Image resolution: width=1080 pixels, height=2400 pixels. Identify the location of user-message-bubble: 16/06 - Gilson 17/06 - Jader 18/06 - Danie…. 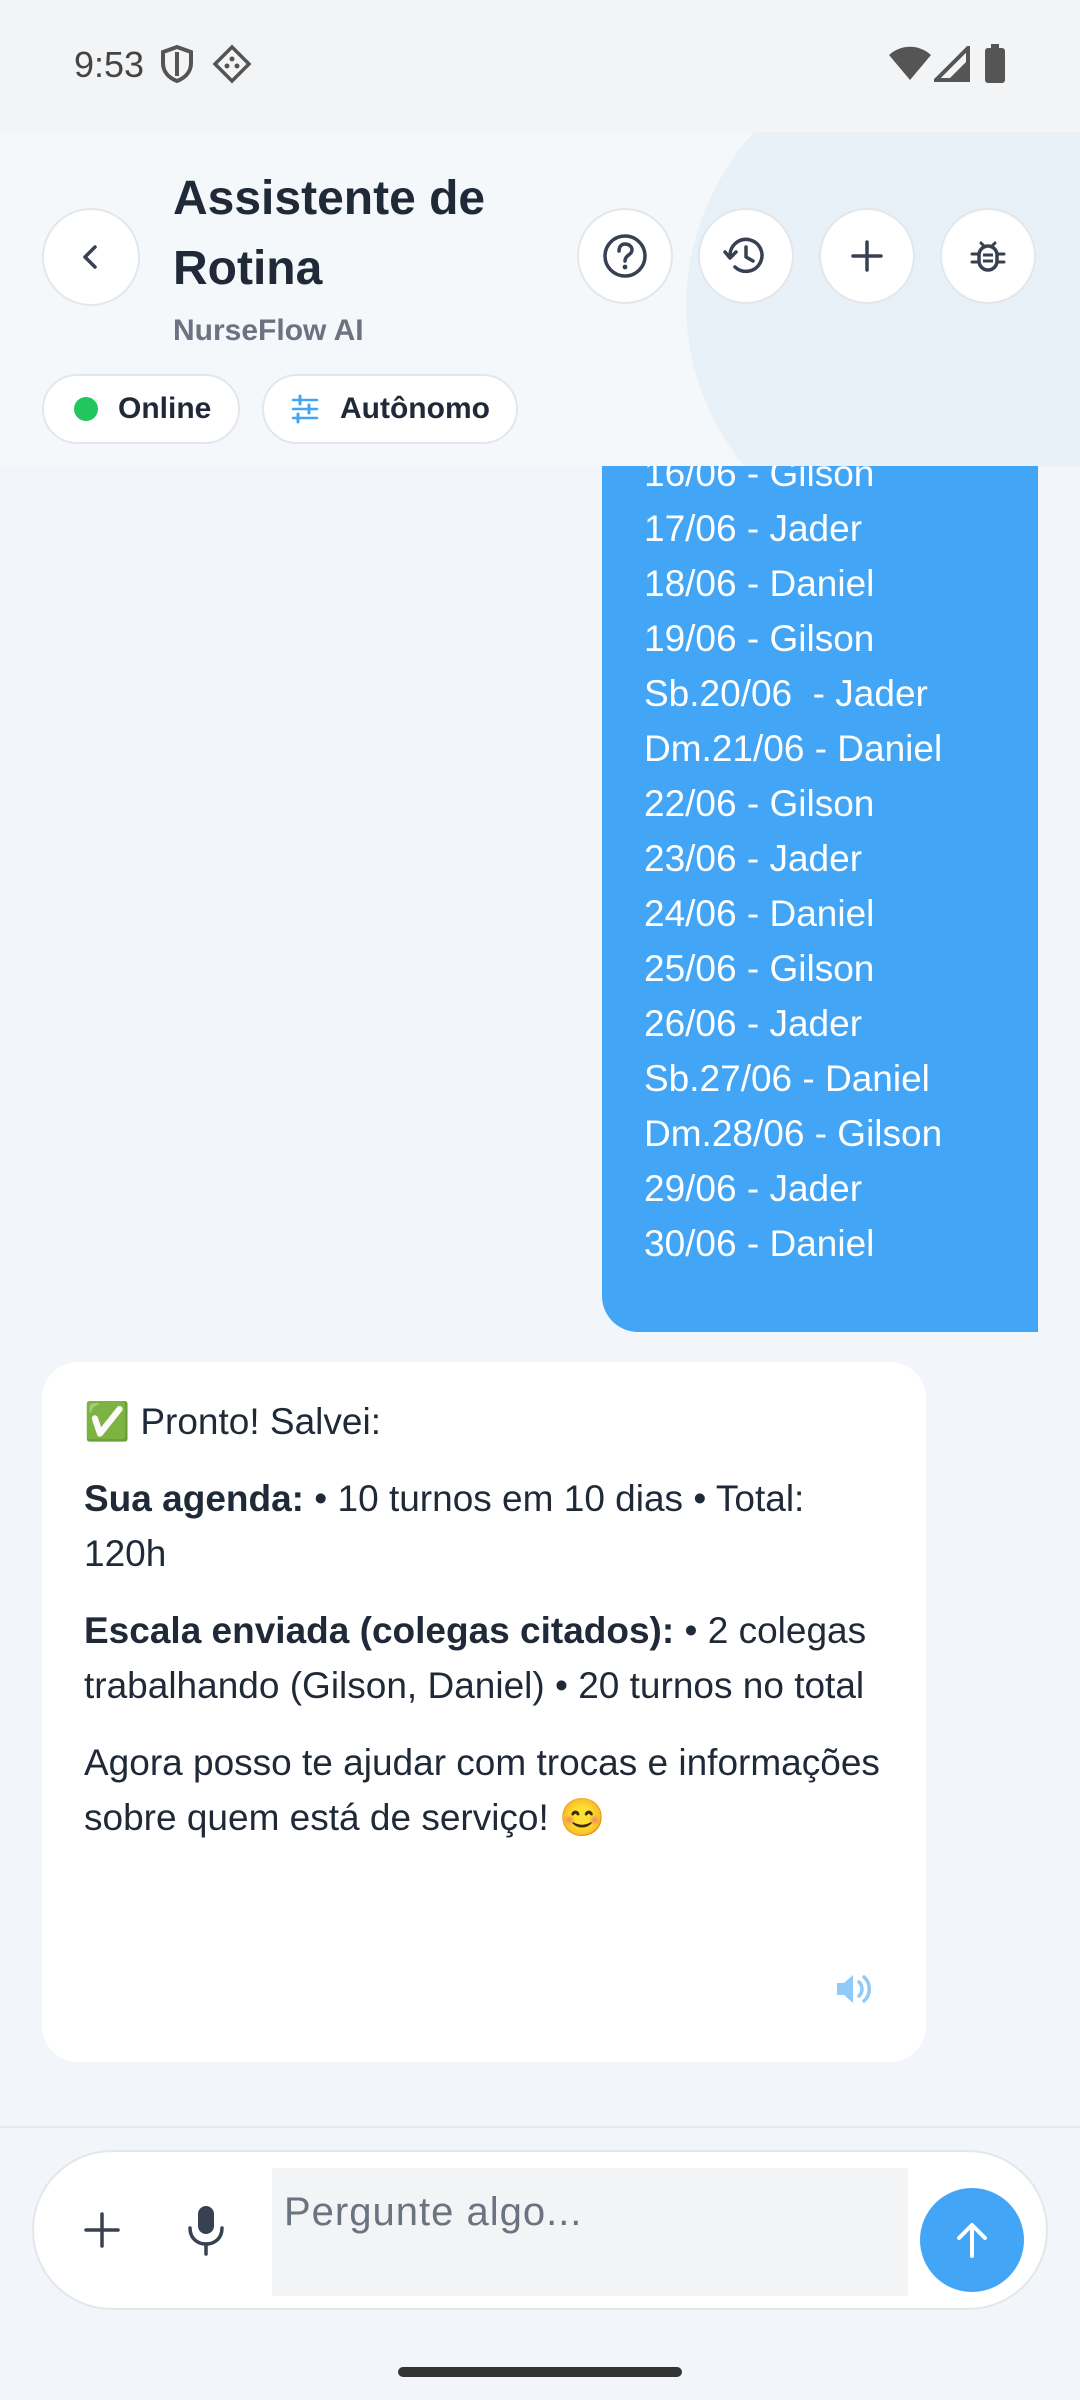
(820, 899).